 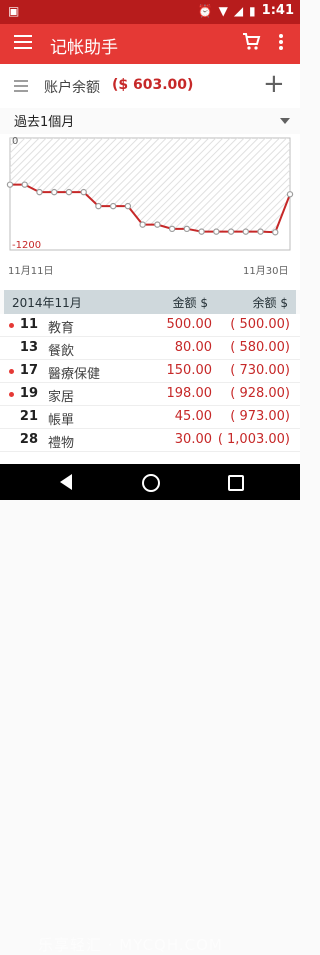 What do you see at coordinates (260, 324) in the screenshot?
I see `row-balance: ( 500.00)` at bounding box center [260, 324].